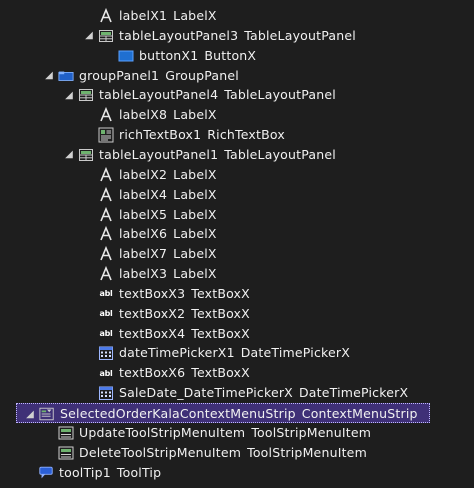  I want to click on node-name: textBoxX2, so click(152, 313).